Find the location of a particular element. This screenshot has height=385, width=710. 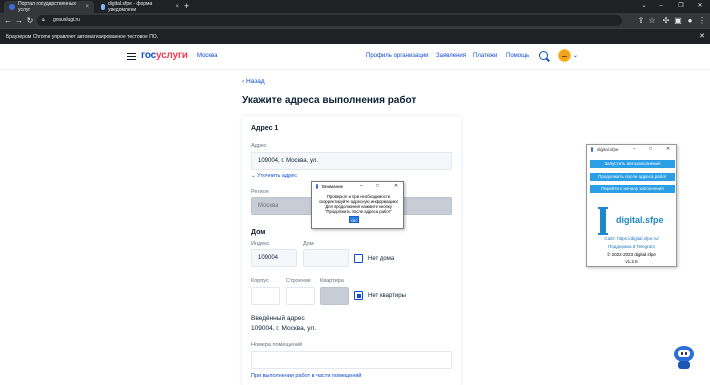

address-field: 109004, г. Москва, ул. is located at coordinates (351, 161).